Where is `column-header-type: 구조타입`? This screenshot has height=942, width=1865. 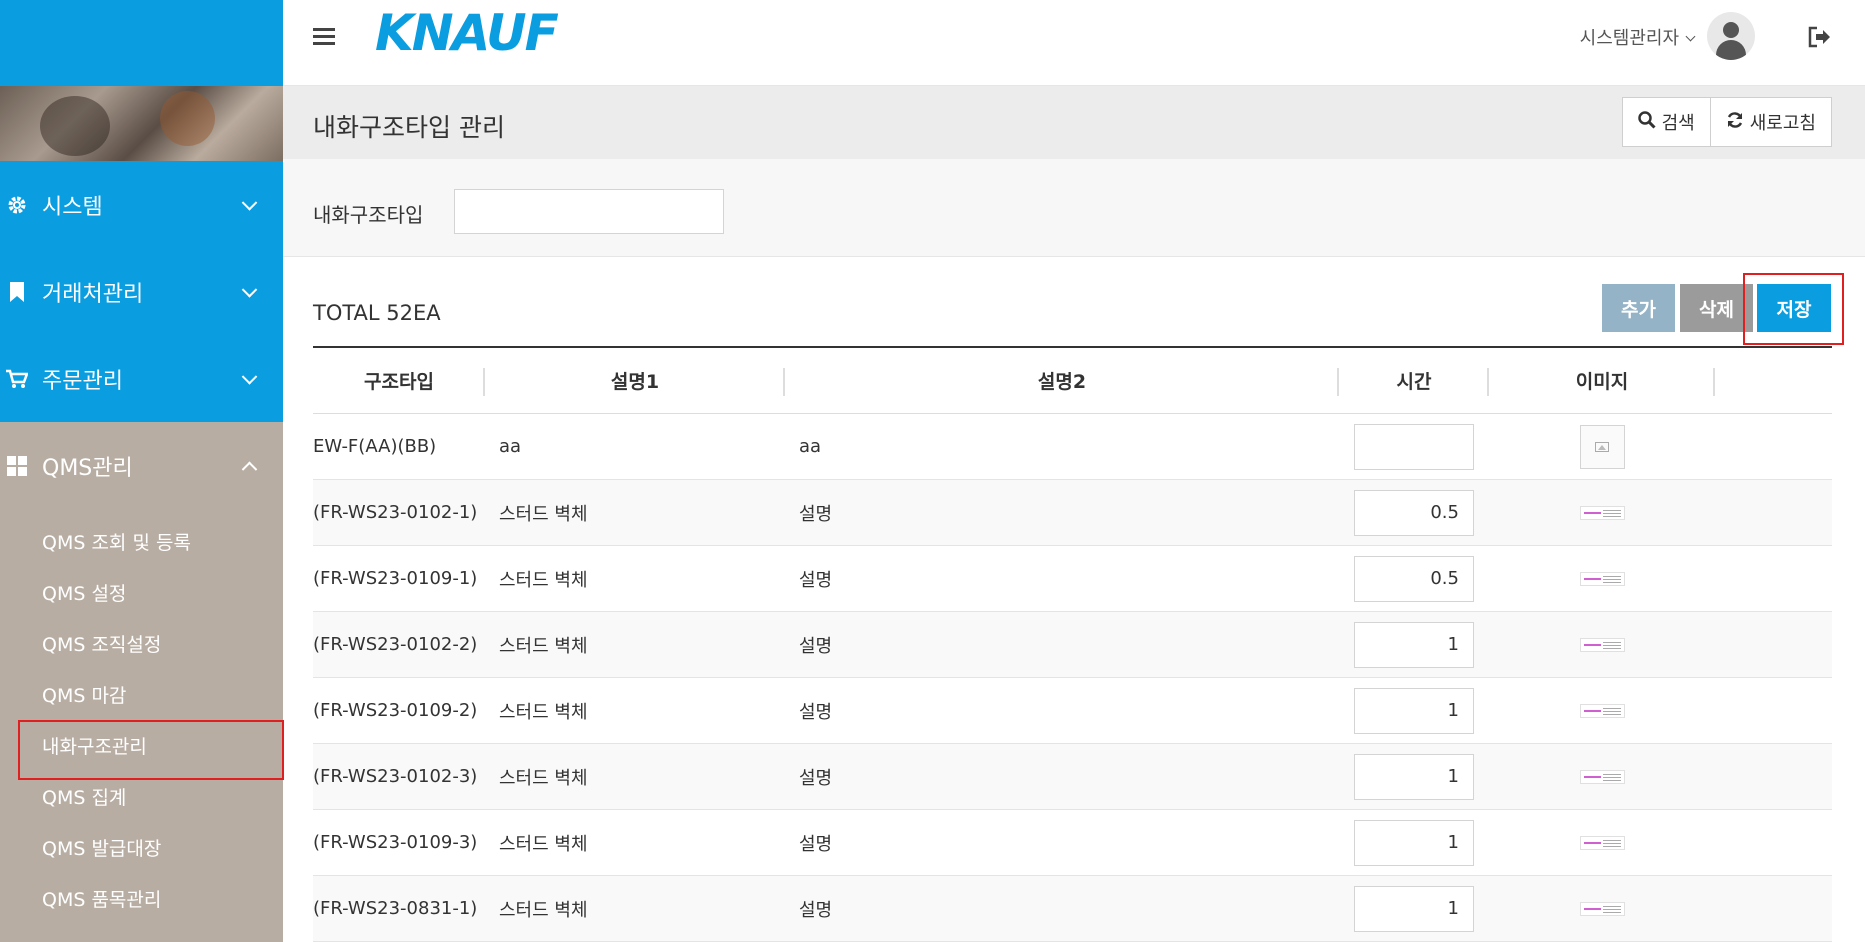 column-header-type: 구조타입 is located at coordinates (399, 381).